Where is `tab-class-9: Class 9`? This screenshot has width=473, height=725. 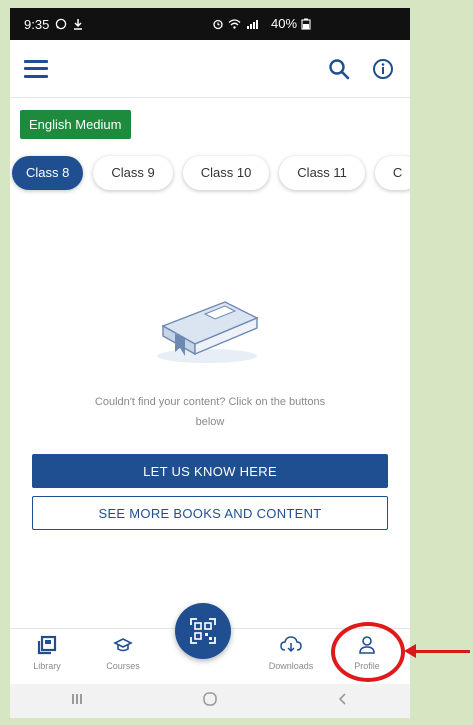
tab-class-9: Class 9 is located at coordinates (133, 173).